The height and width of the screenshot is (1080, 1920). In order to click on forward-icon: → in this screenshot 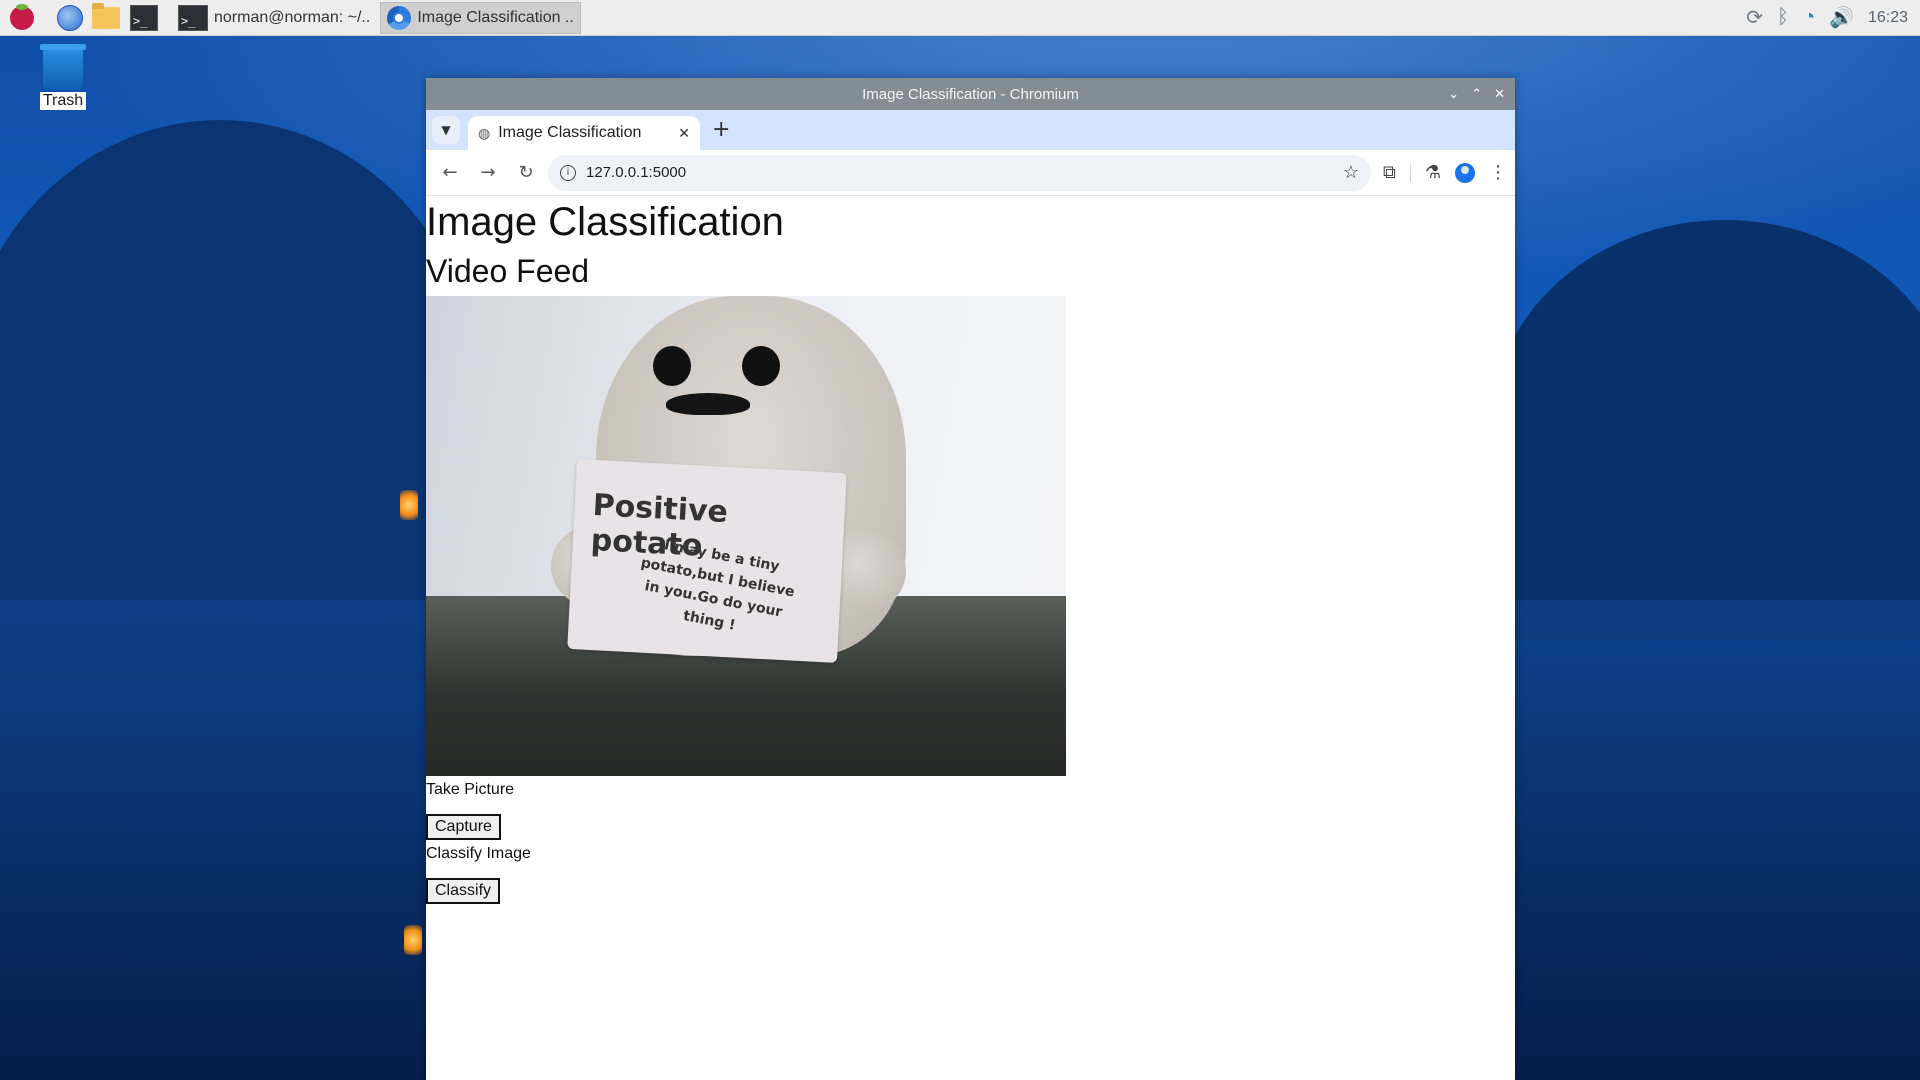, I will do `click(488, 173)`.